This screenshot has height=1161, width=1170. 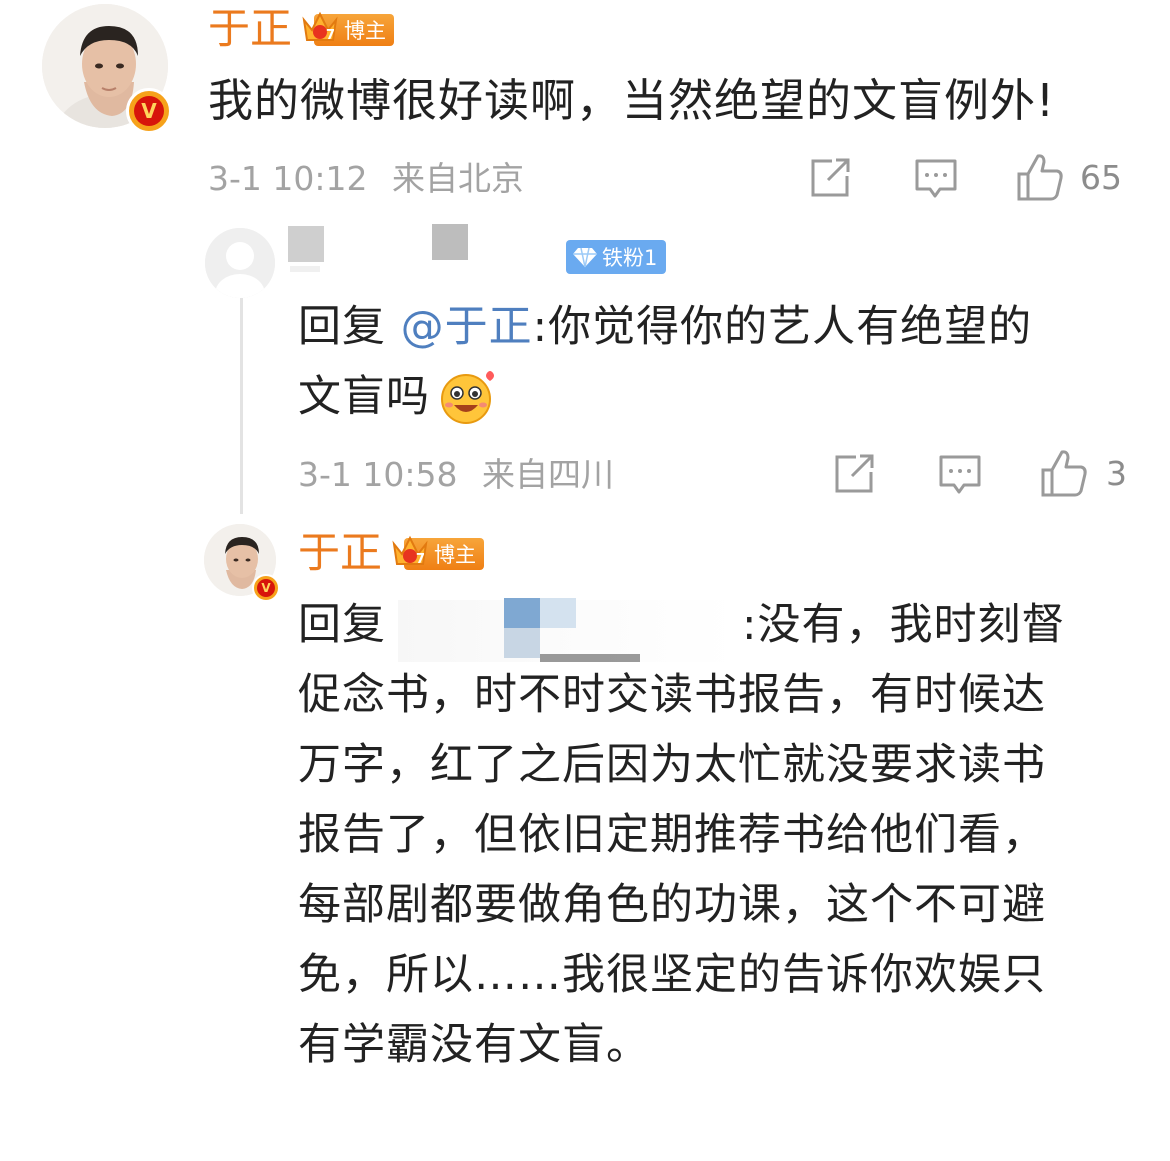 What do you see at coordinates (467, 397) in the screenshot?
I see `smiling-face-emoji` at bounding box center [467, 397].